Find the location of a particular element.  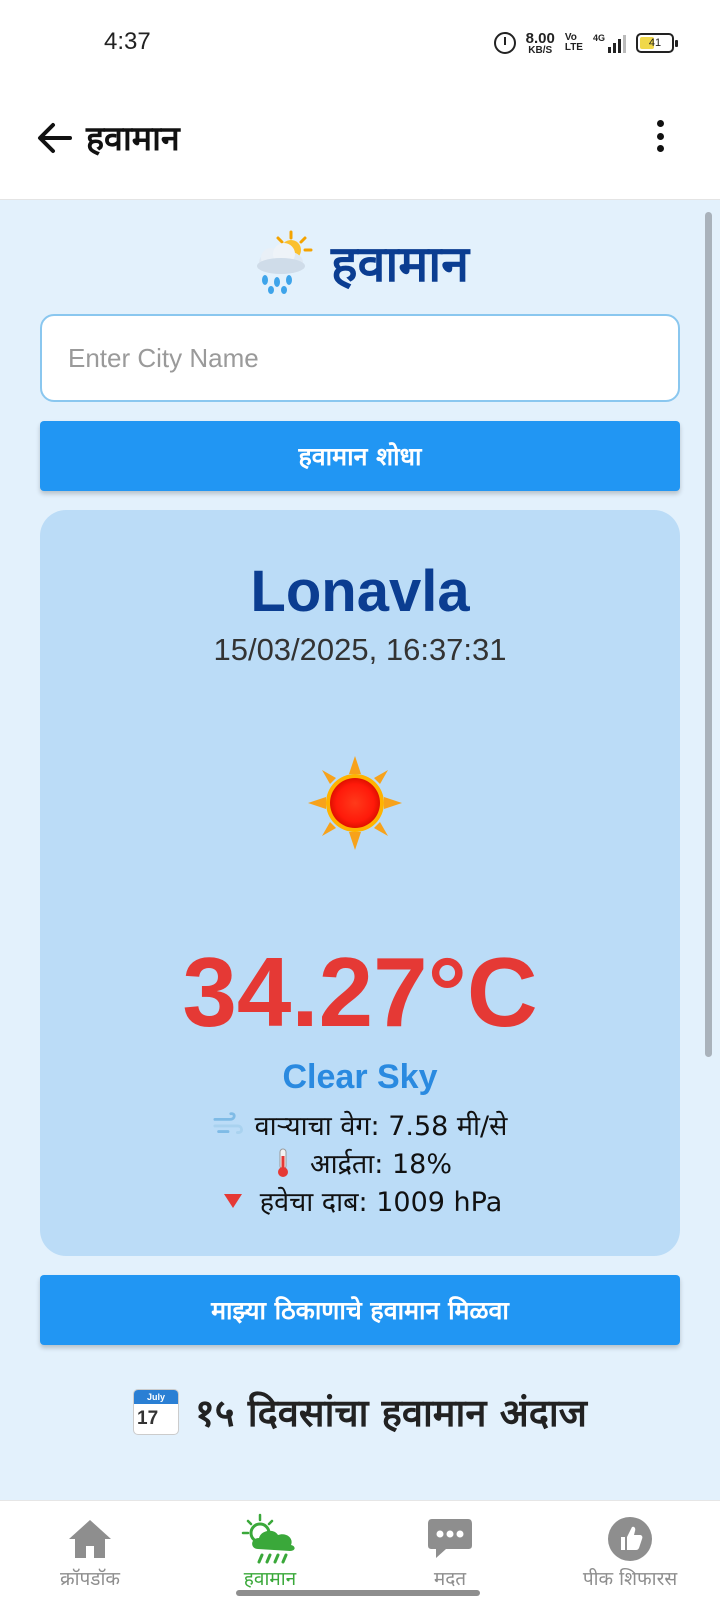

app-title: हवामान is located at coordinates (133, 139).